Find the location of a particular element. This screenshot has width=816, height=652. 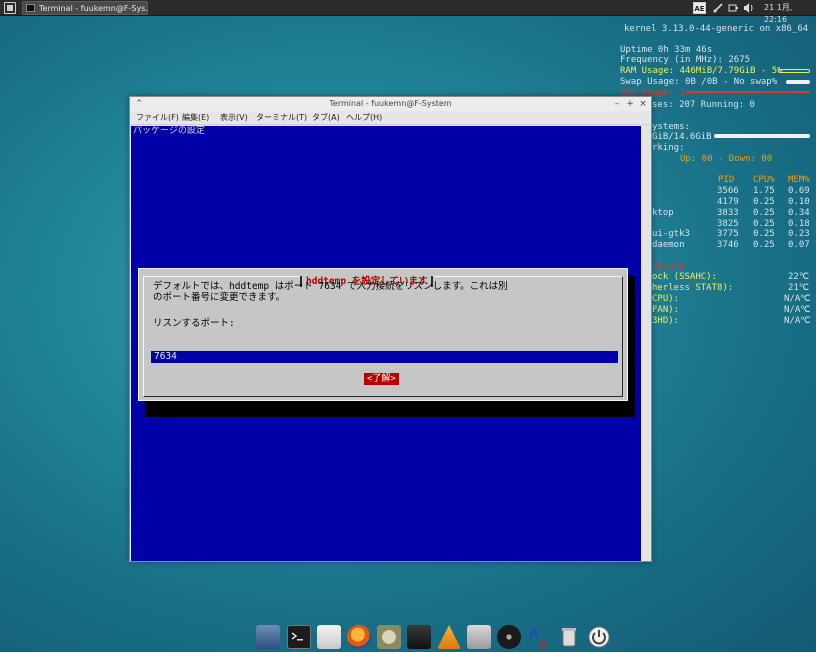

dialog-text-line: のポート番号に変更できます。 is located at coordinates (219, 297).